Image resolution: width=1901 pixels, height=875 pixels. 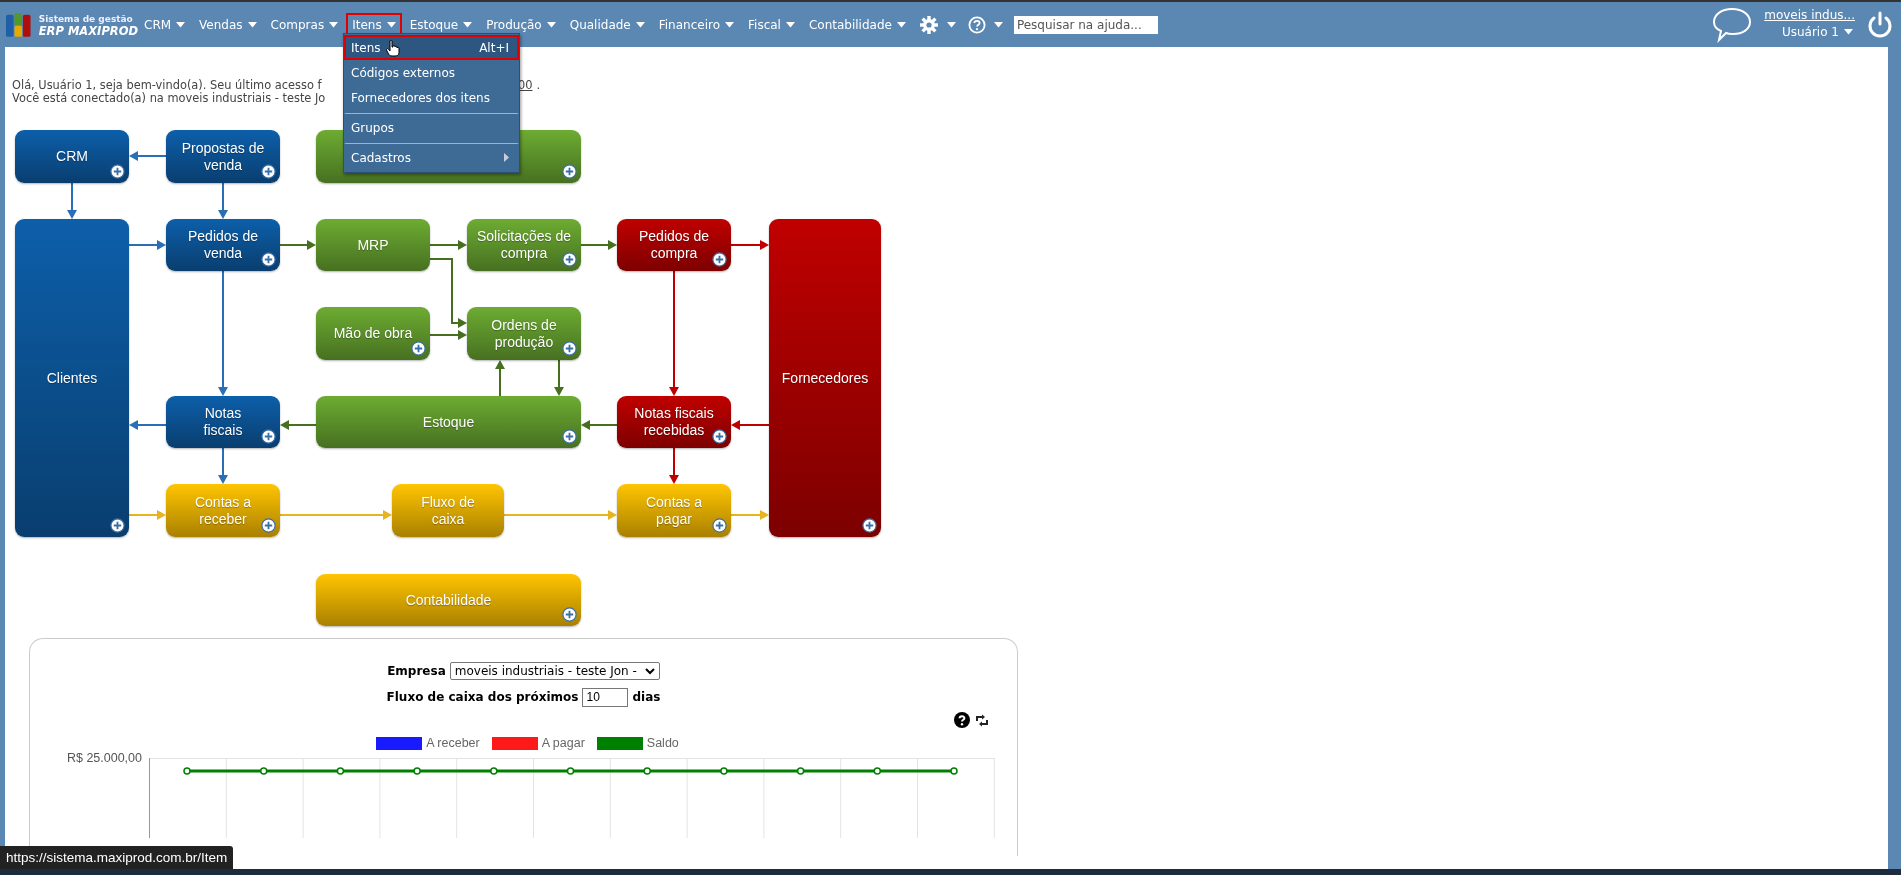 What do you see at coordinates (72, 378) in the screenshot?
I see `flow-node: Clientes` at bounding box center [72, 378].